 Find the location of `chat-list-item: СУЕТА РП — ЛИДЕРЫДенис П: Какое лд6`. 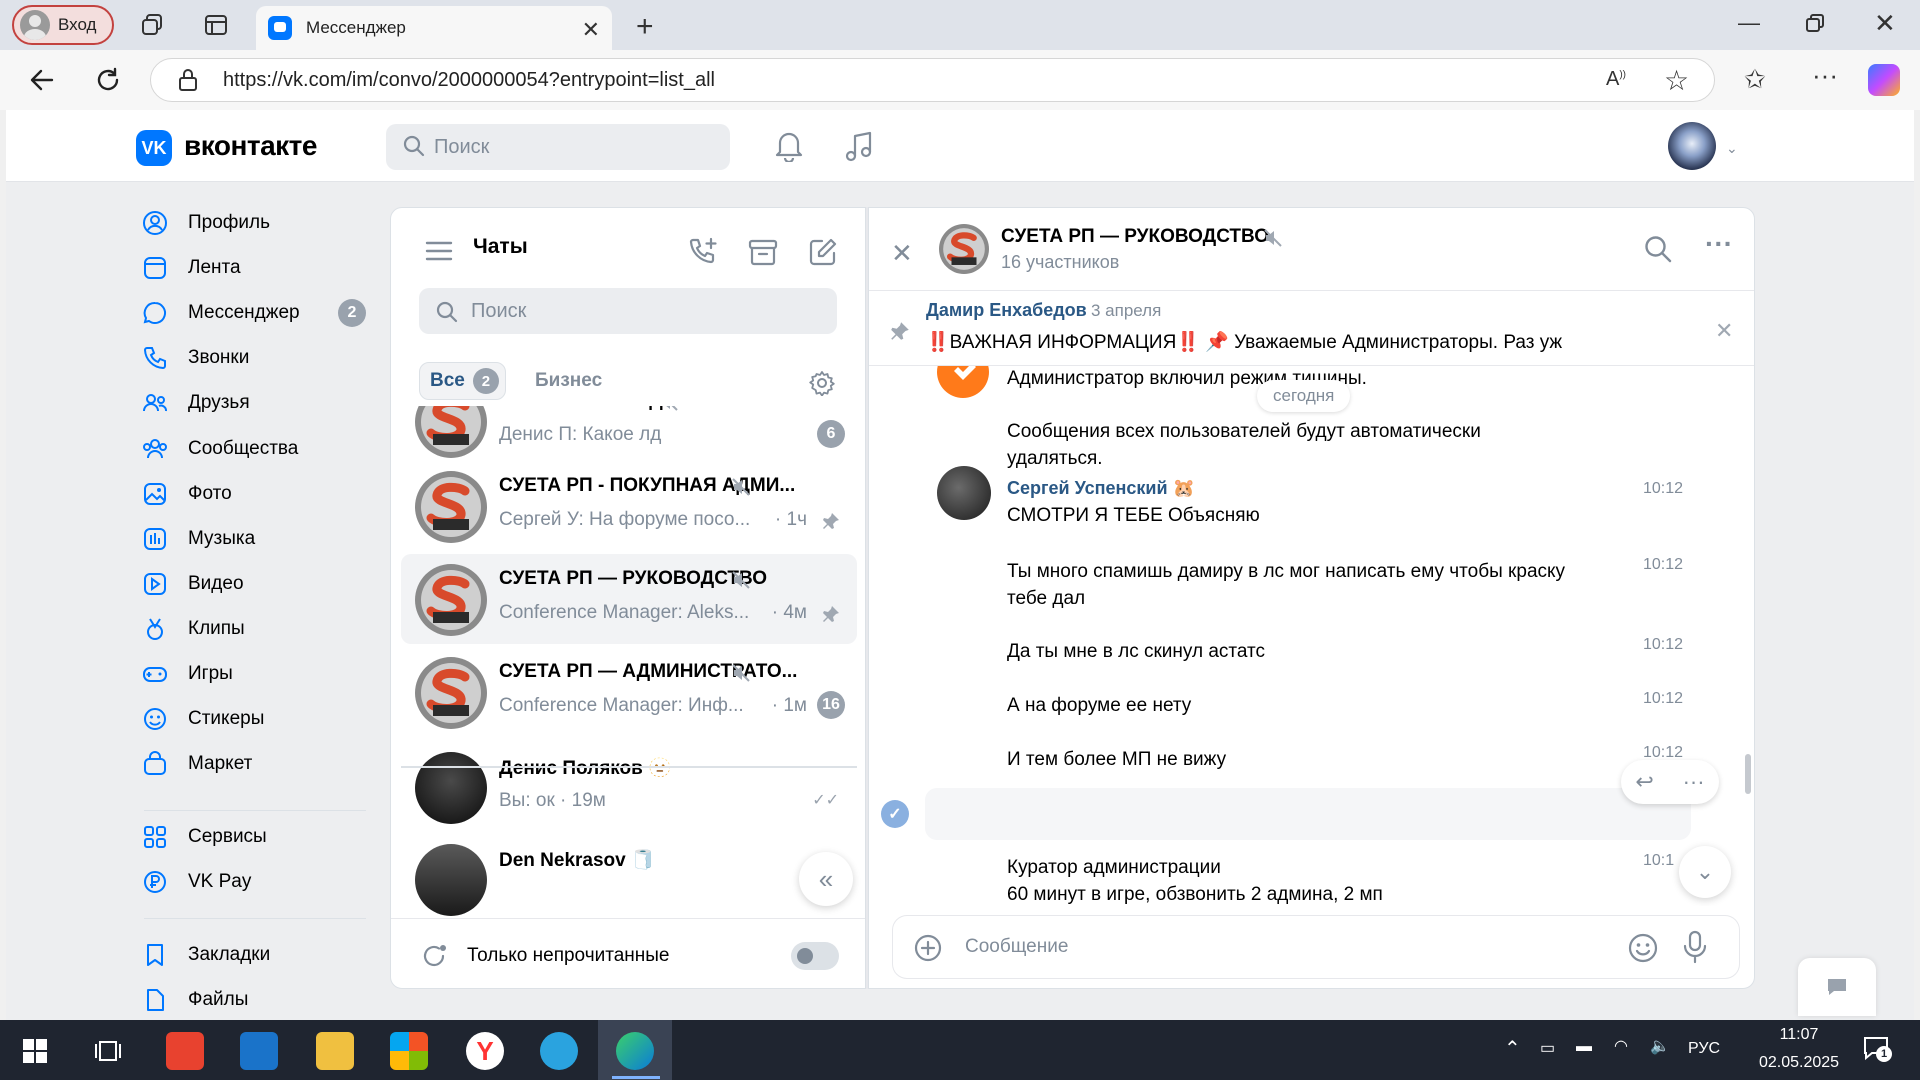

chat-list-item: СУЕТА РП — ЛИДЕРЫДенис П: Какое лд6 is located at coordinates (629, 436).